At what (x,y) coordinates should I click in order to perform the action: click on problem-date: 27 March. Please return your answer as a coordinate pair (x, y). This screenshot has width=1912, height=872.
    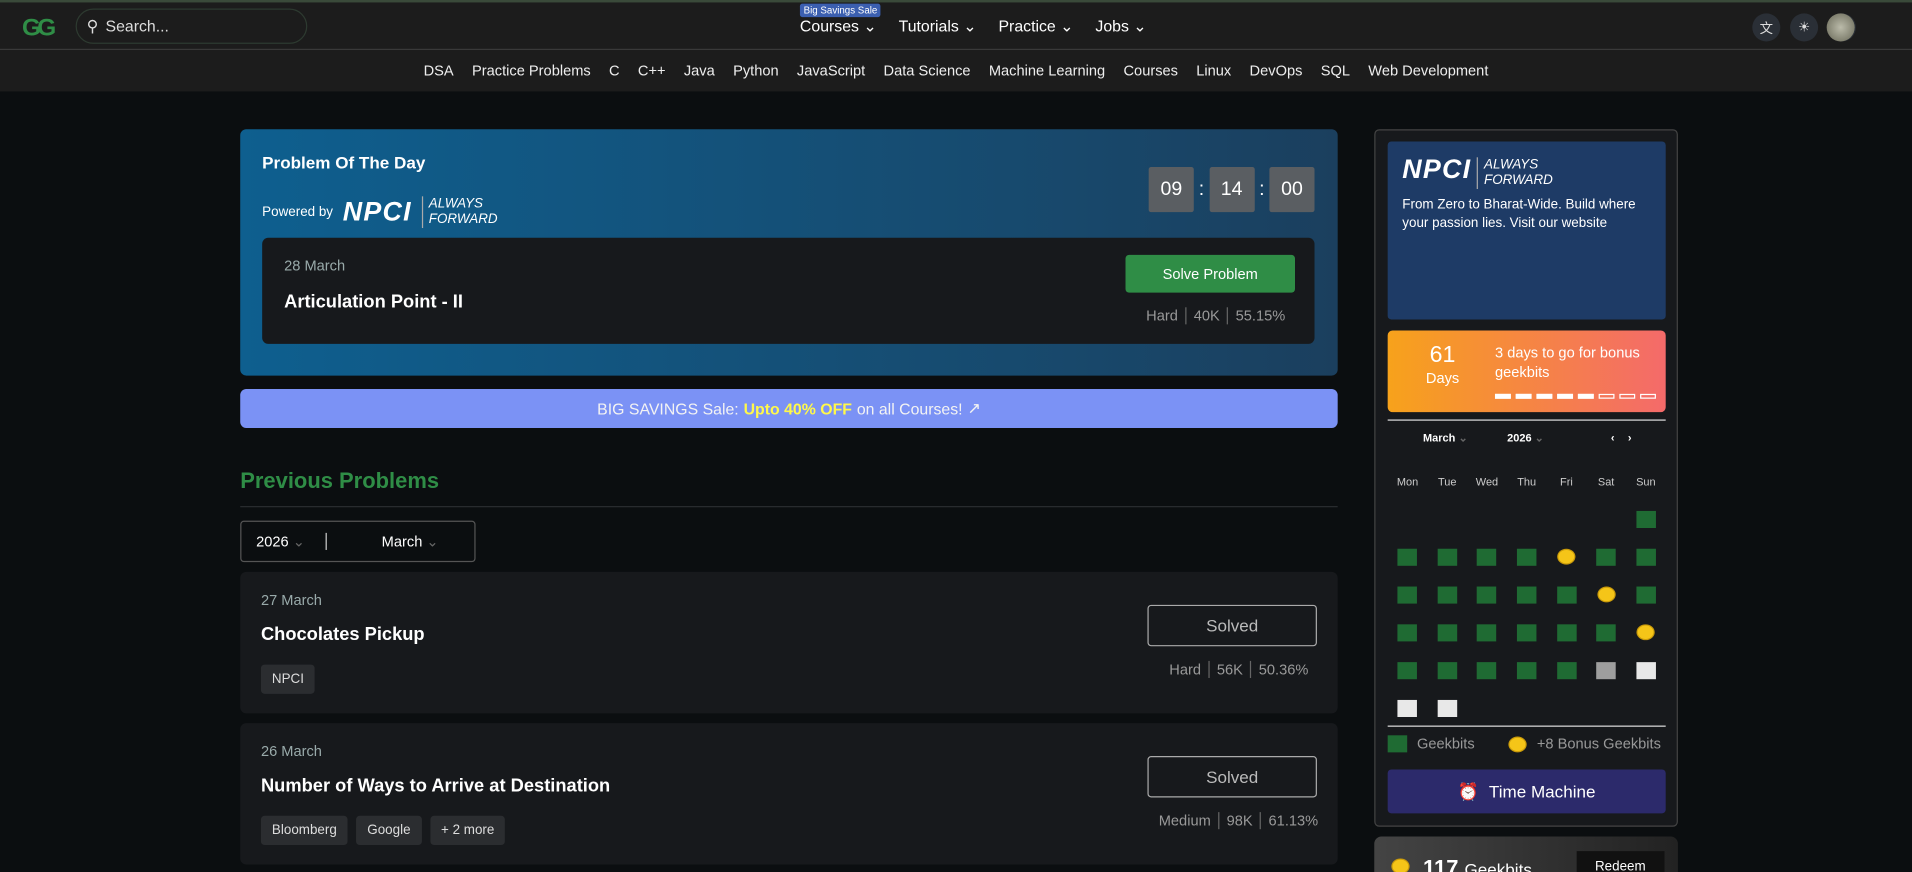
    Looking at the image, I should click on (291, 600).